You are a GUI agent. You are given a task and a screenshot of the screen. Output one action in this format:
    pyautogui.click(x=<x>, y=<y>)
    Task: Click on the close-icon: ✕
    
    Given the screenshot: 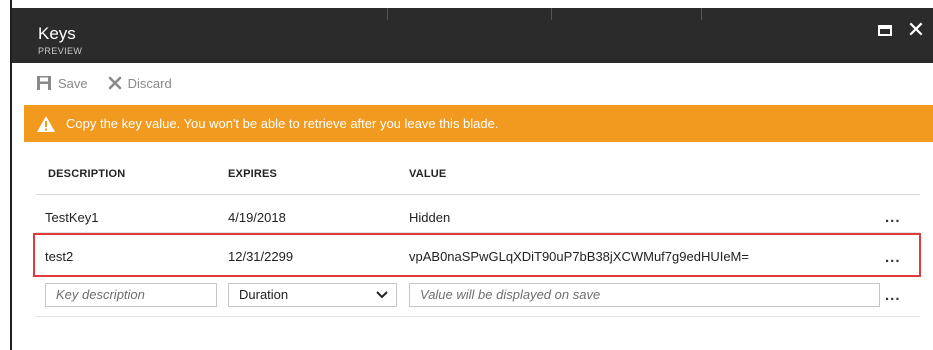 What is the action you would take?
    pyautogui.click(x=916, y=30)
    